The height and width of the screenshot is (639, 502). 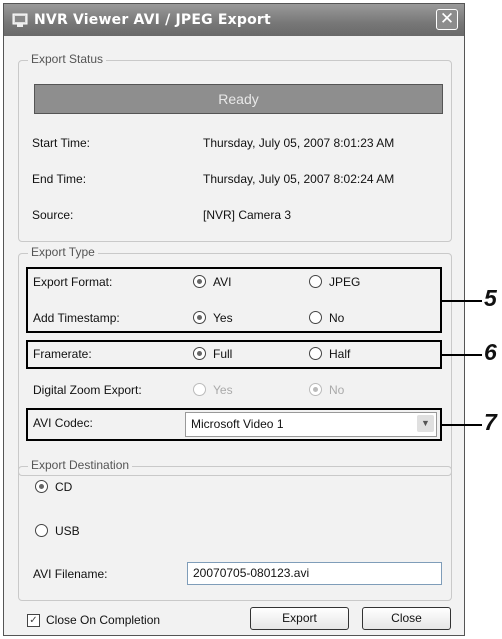 What do you see at coordinates (315, 281) in the screenshot?
I see `format-jpeg-radio` at bounding box center [315, 281].